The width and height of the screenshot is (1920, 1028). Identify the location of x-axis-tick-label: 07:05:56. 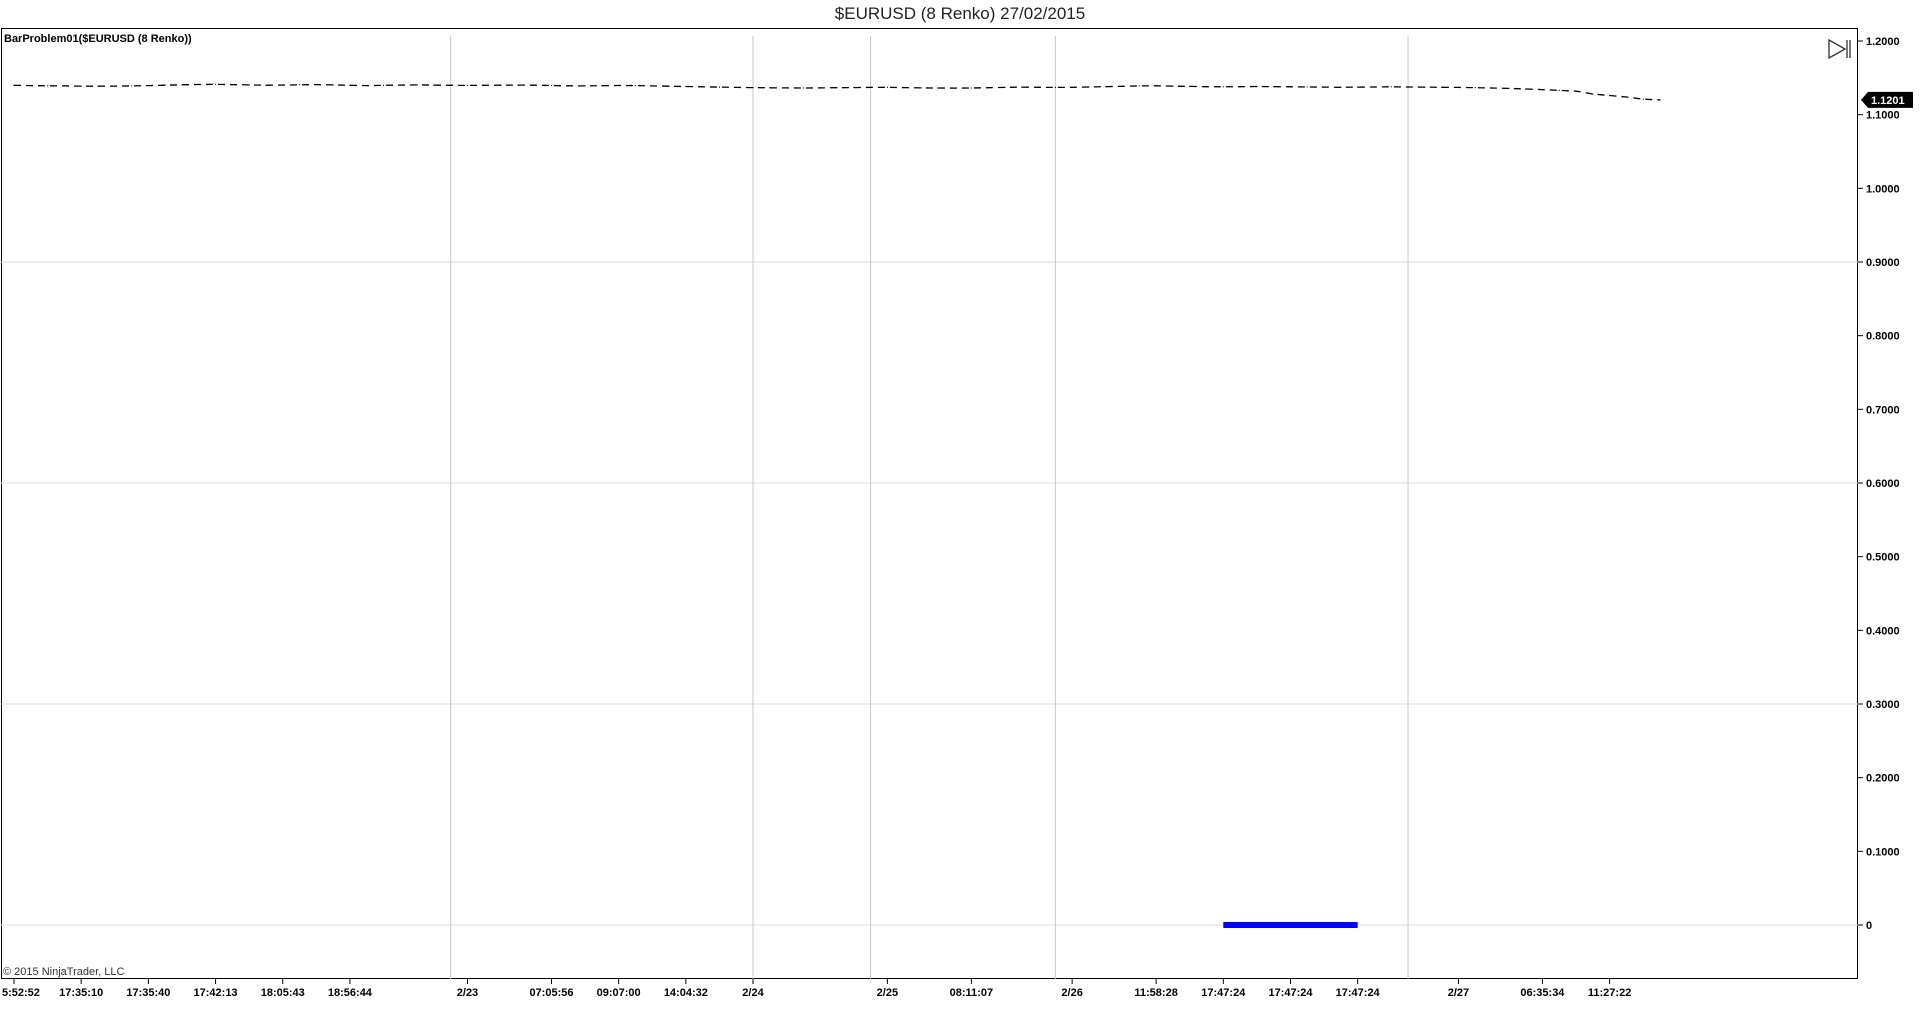
(551, 993).